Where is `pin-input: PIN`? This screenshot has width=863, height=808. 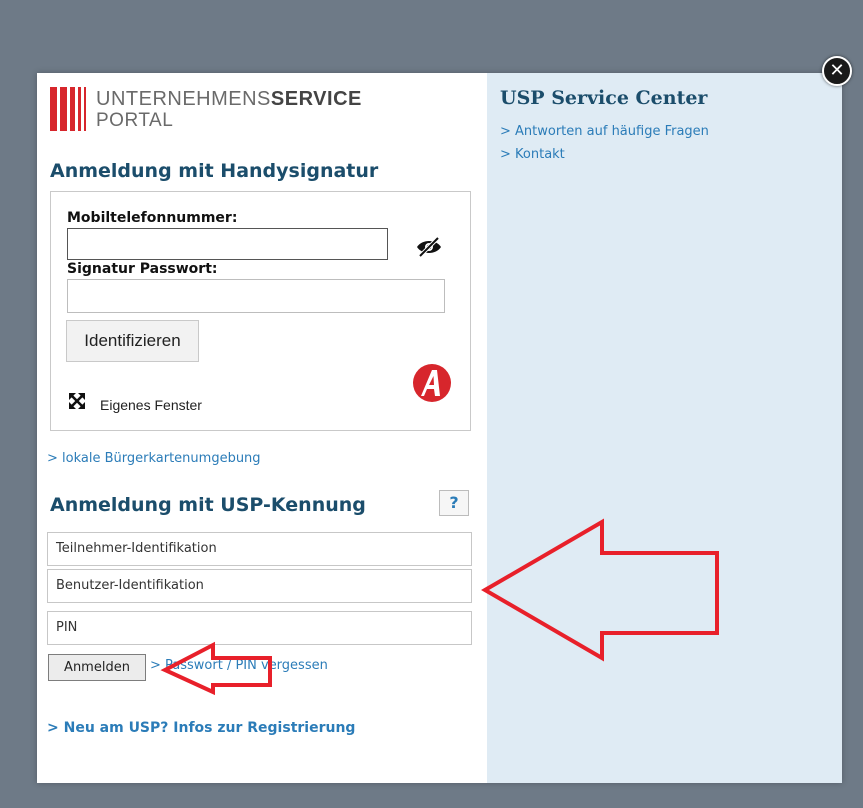 pin-input: PIN is located at coordinates (259, 628).